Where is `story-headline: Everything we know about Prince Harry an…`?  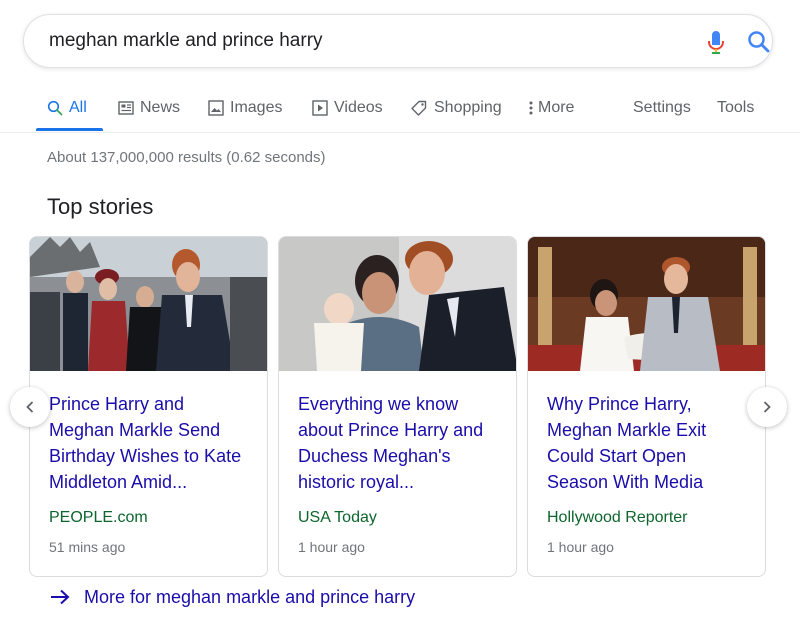 story-headline: Everything we know about Prince Harry an… is located at coordinates (400, 443).